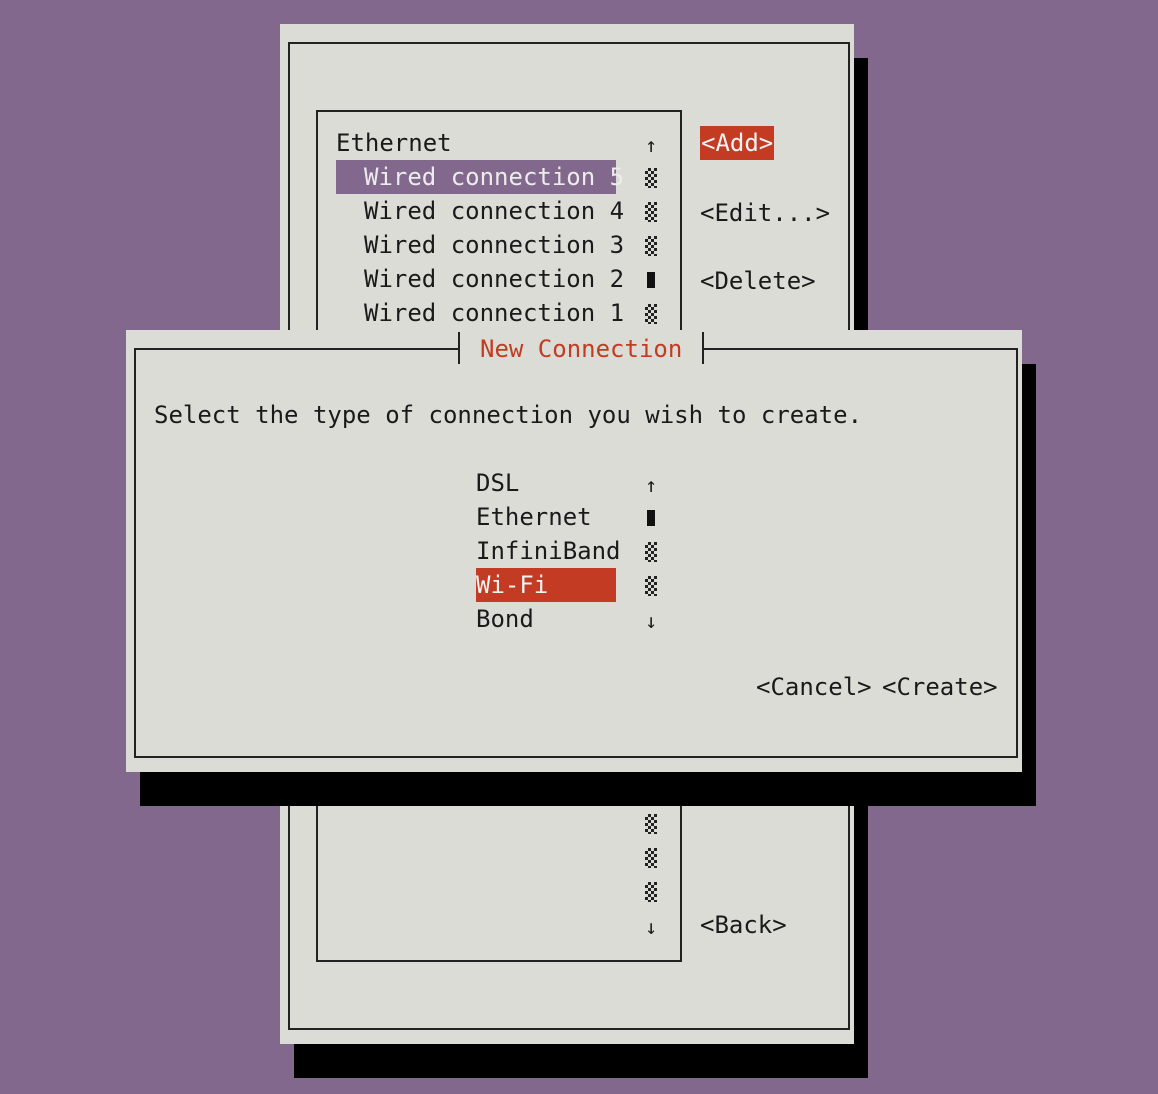 Image resolution: width=1158 pixels, height=1094 pixels. I want to click on create-button: <Create>, so click(940, 687).